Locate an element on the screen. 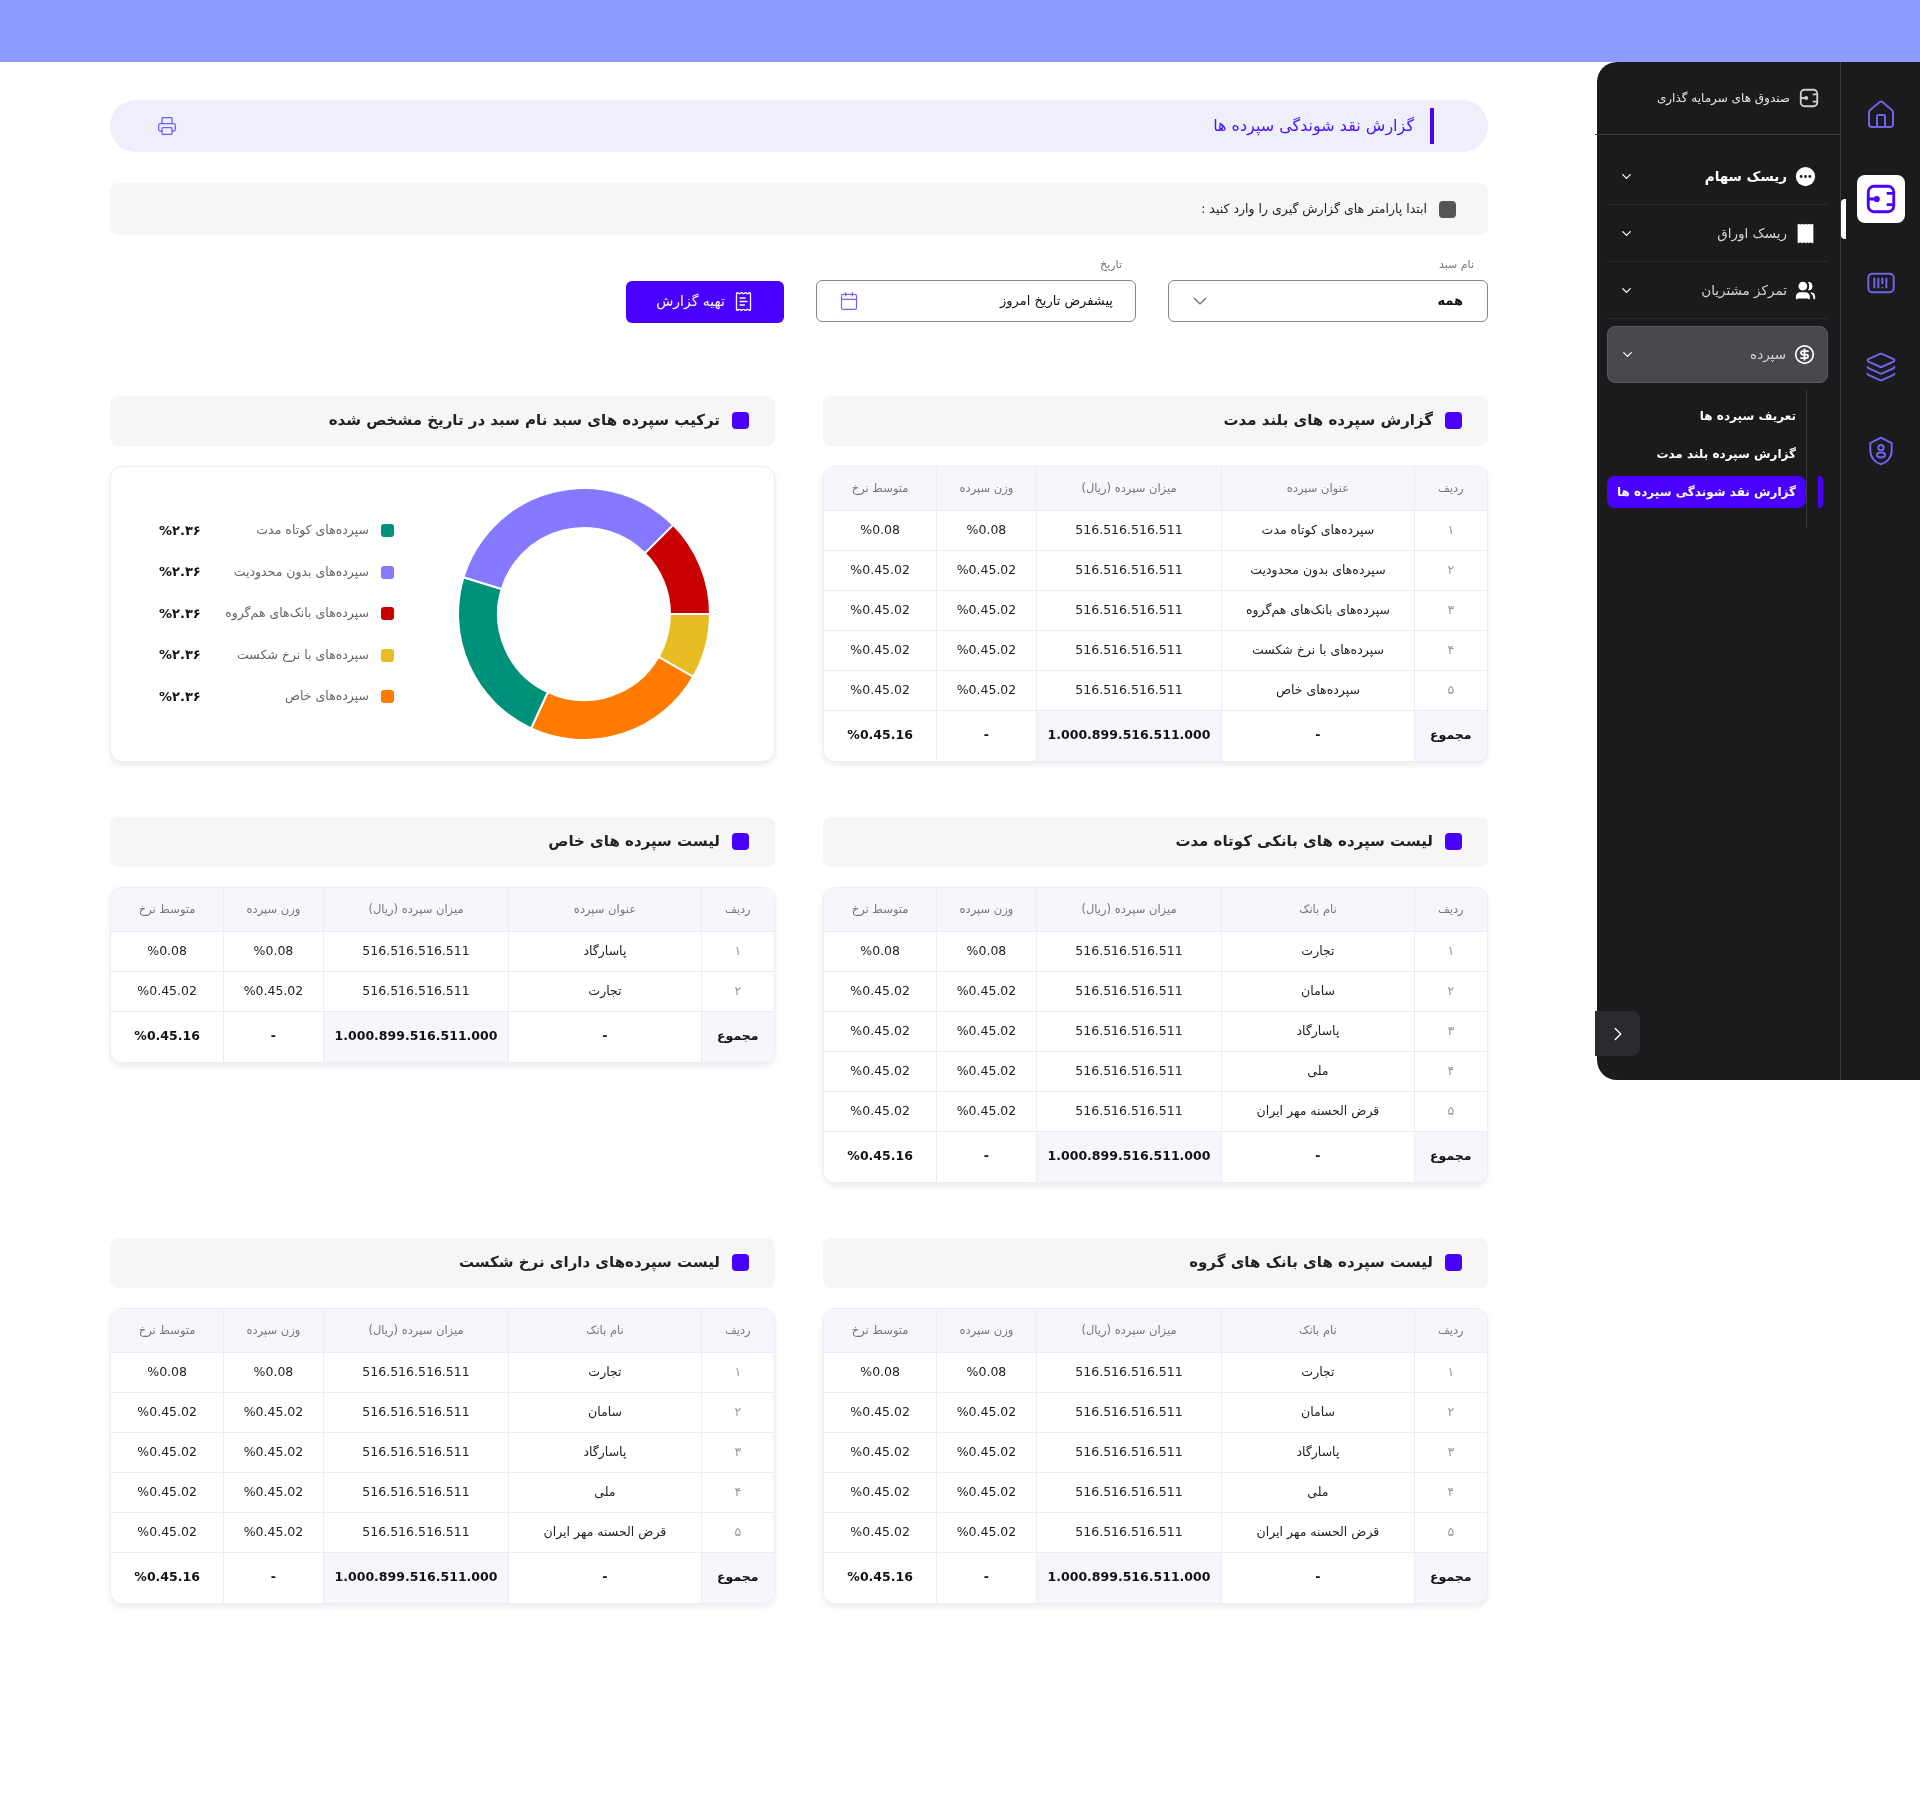  table-cell: سامان is located at coordinates (1318, 991).